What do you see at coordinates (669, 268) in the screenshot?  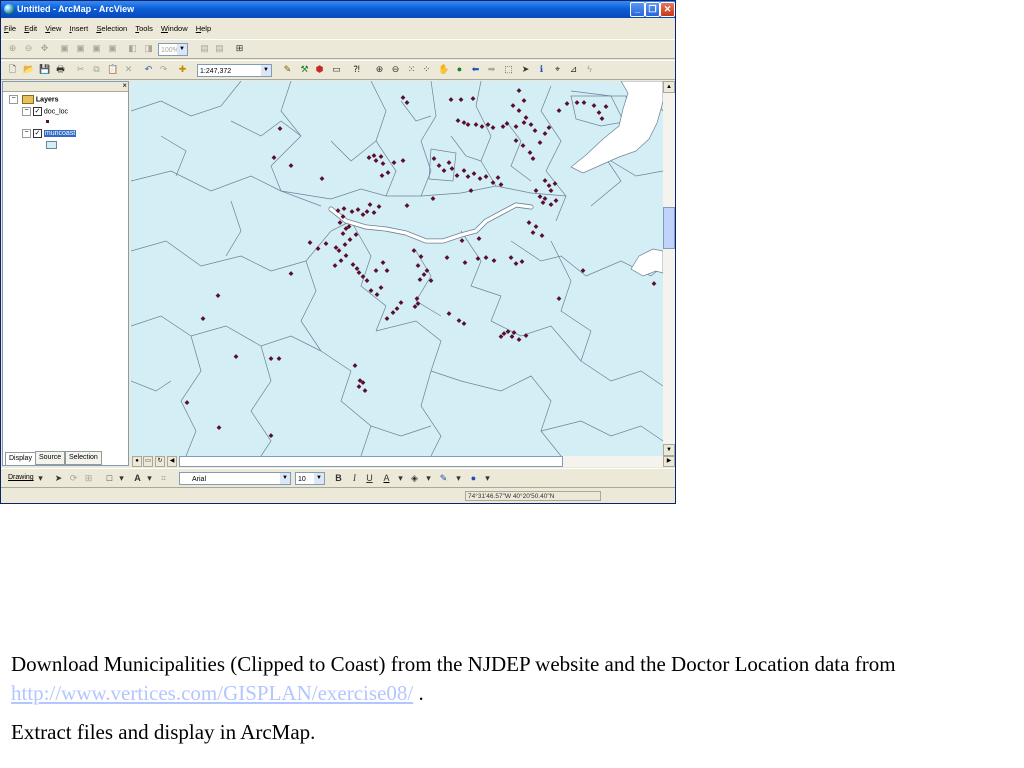 I see `map-vertical-scrollbar: ▲ ▼` at bounding box center [669, 268].